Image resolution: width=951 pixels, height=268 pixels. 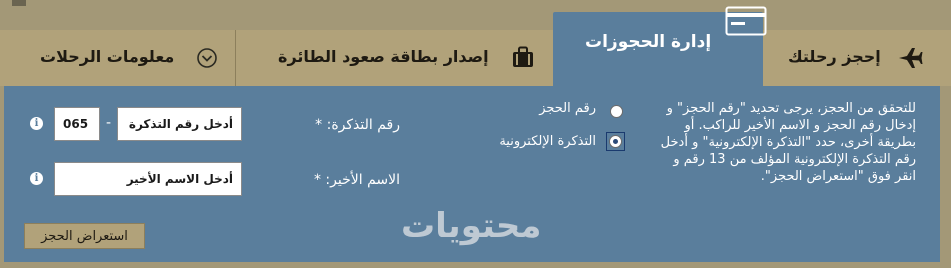 What do you see at coordinates (475, 265) in the screenshot?
I see `bottom-band` at bounding box center [475, 265].